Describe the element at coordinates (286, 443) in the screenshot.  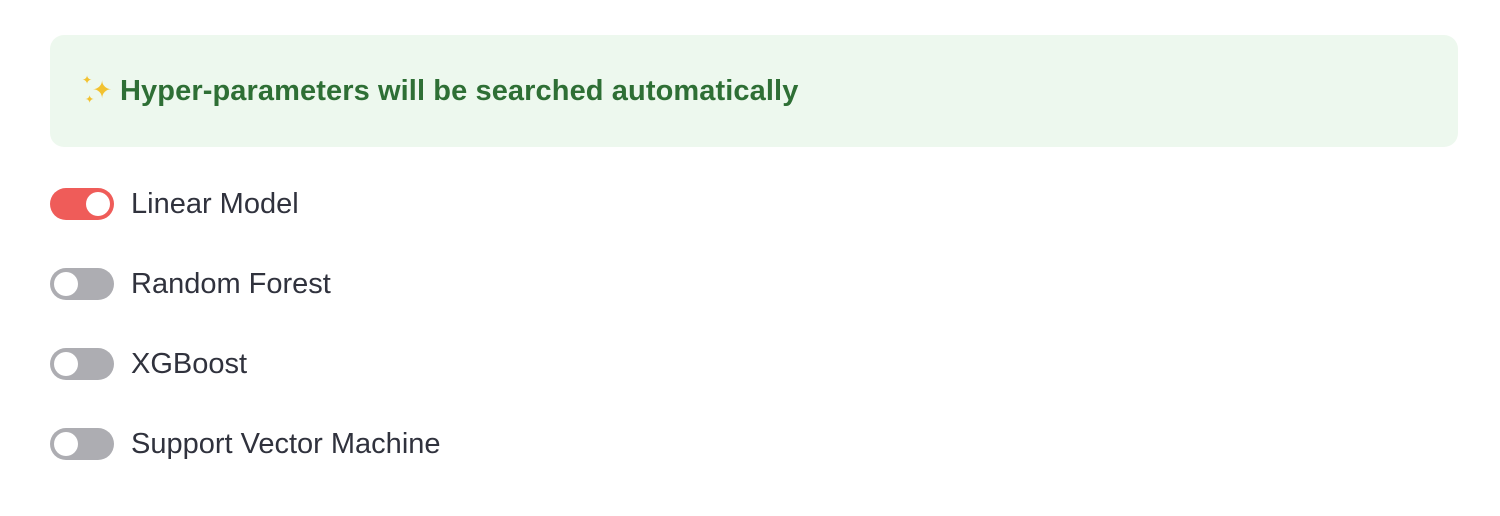
I see `support-vector-machine-label: Support Vector Machine` at that location.